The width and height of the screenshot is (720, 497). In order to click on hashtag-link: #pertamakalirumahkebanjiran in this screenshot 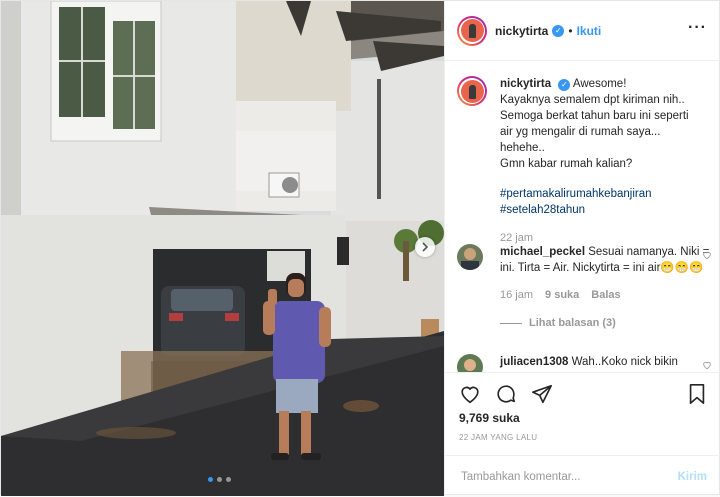, I will do `click(603, 194)`.